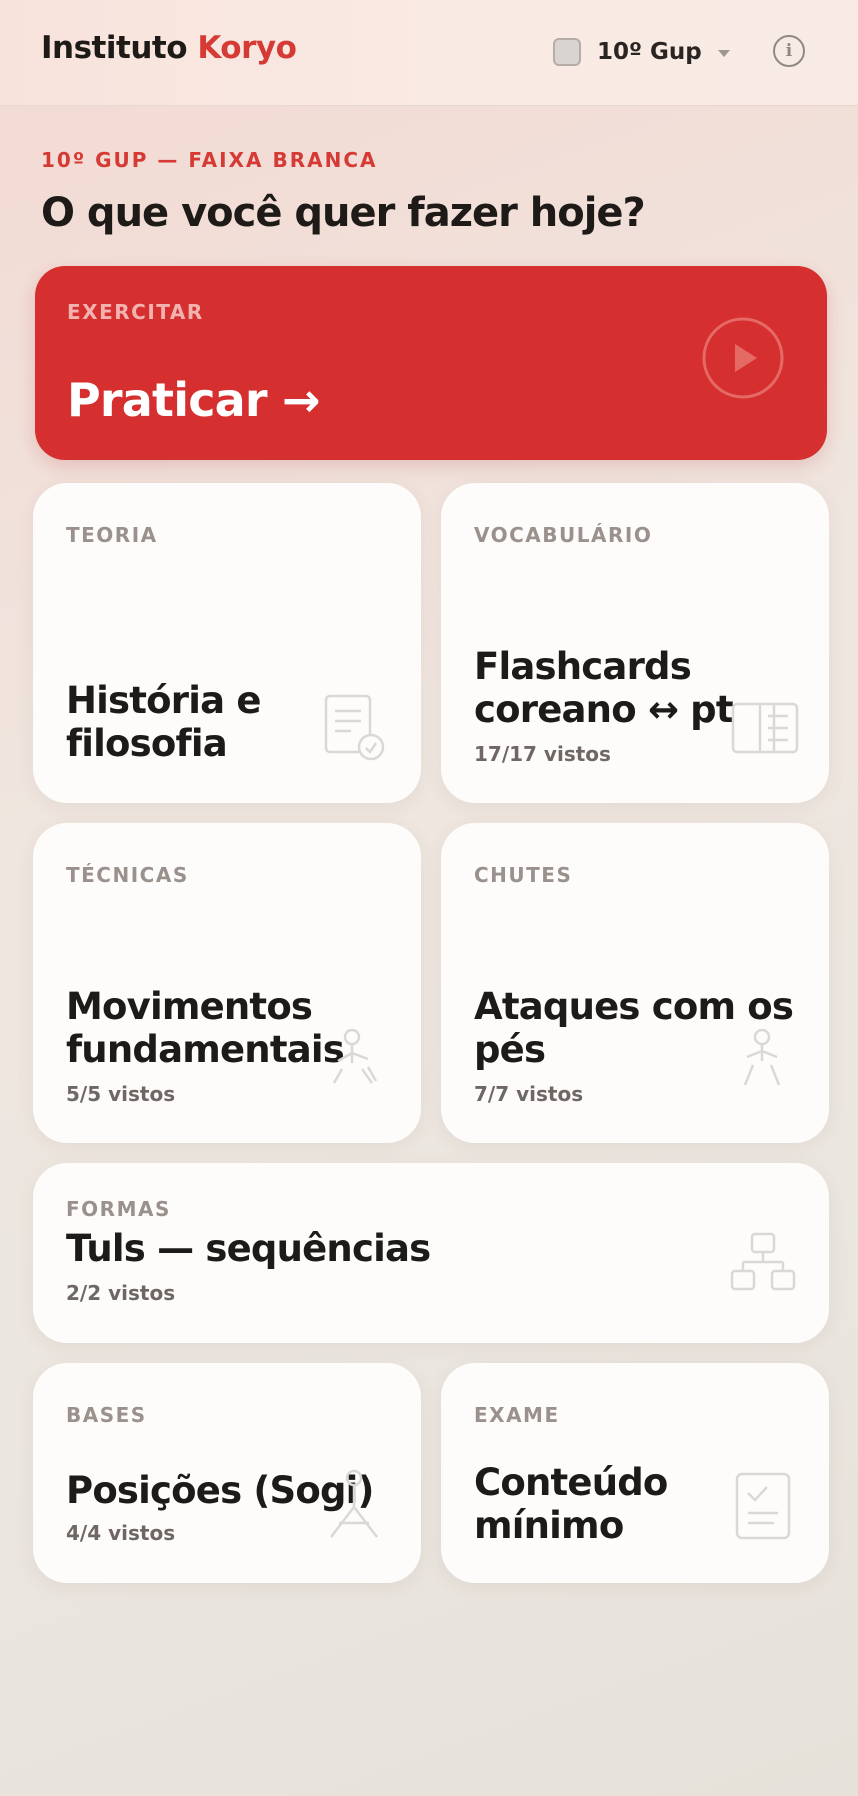  Describe the element at coordinates (189, 1006) in the screenshot. I see `card-title-line: Movimentos` at that location.